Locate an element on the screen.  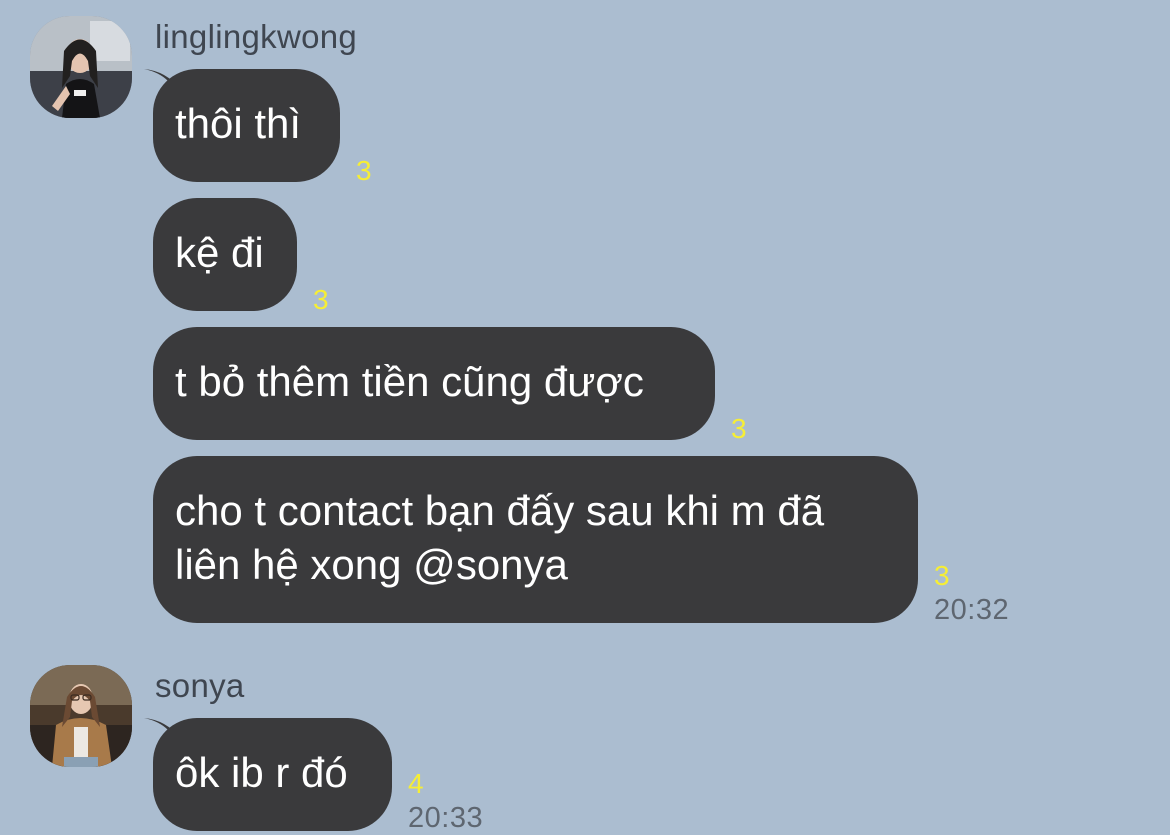
message-timestamp: 20:33 is located at coordinates (446, 818).